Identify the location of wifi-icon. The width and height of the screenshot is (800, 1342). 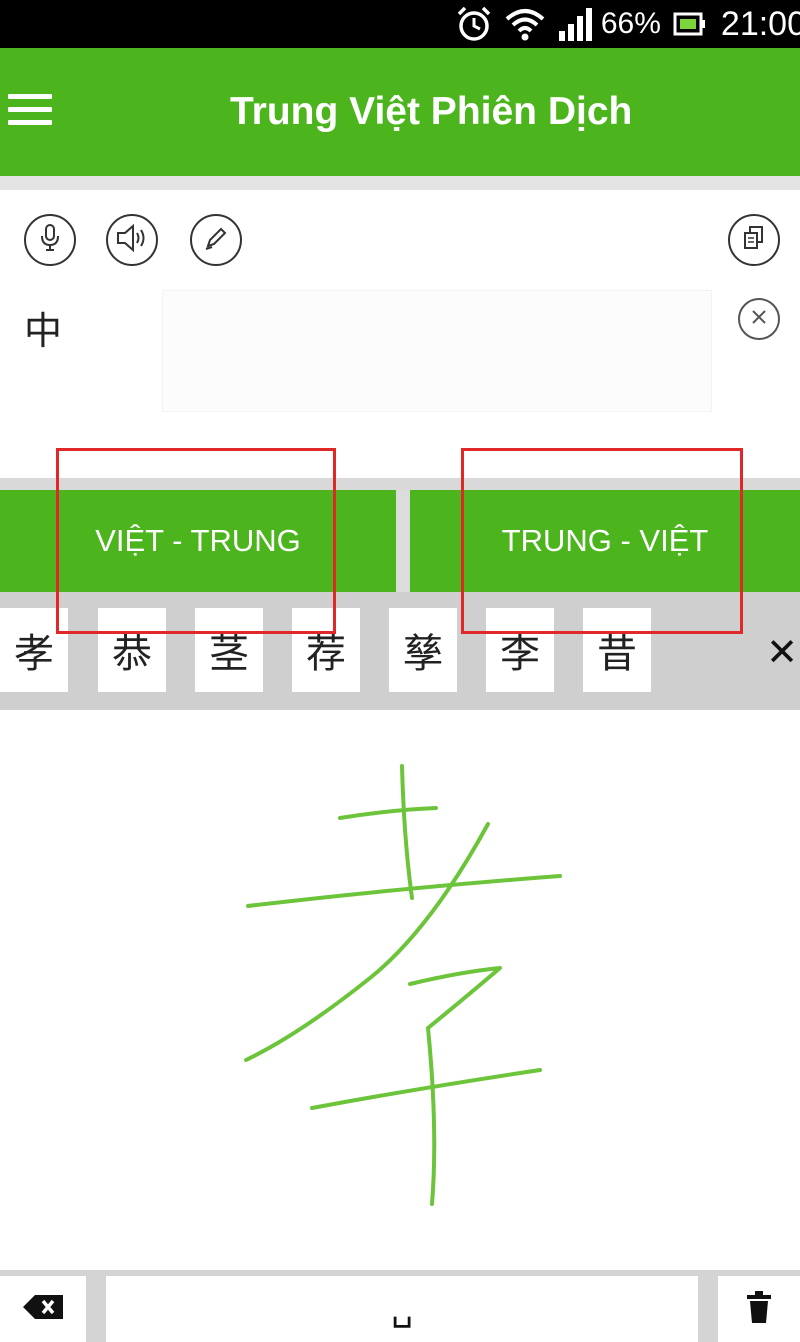
(525, 24).